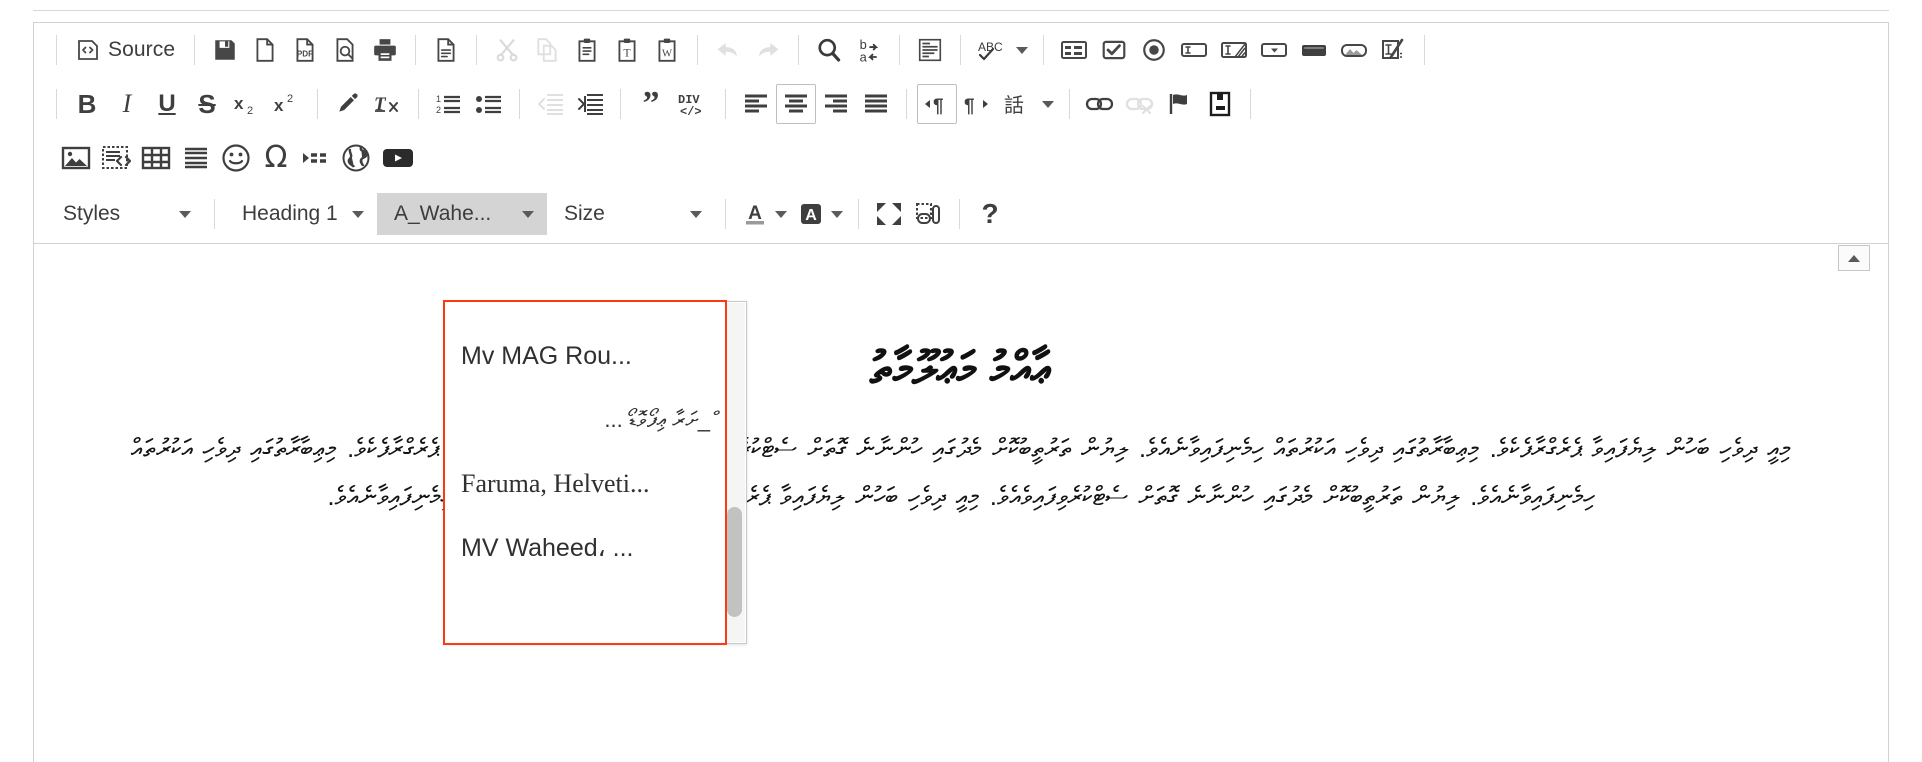 The height and width of the screenshot is (762, 1922). I want to click on print-button, so click(385, 50).